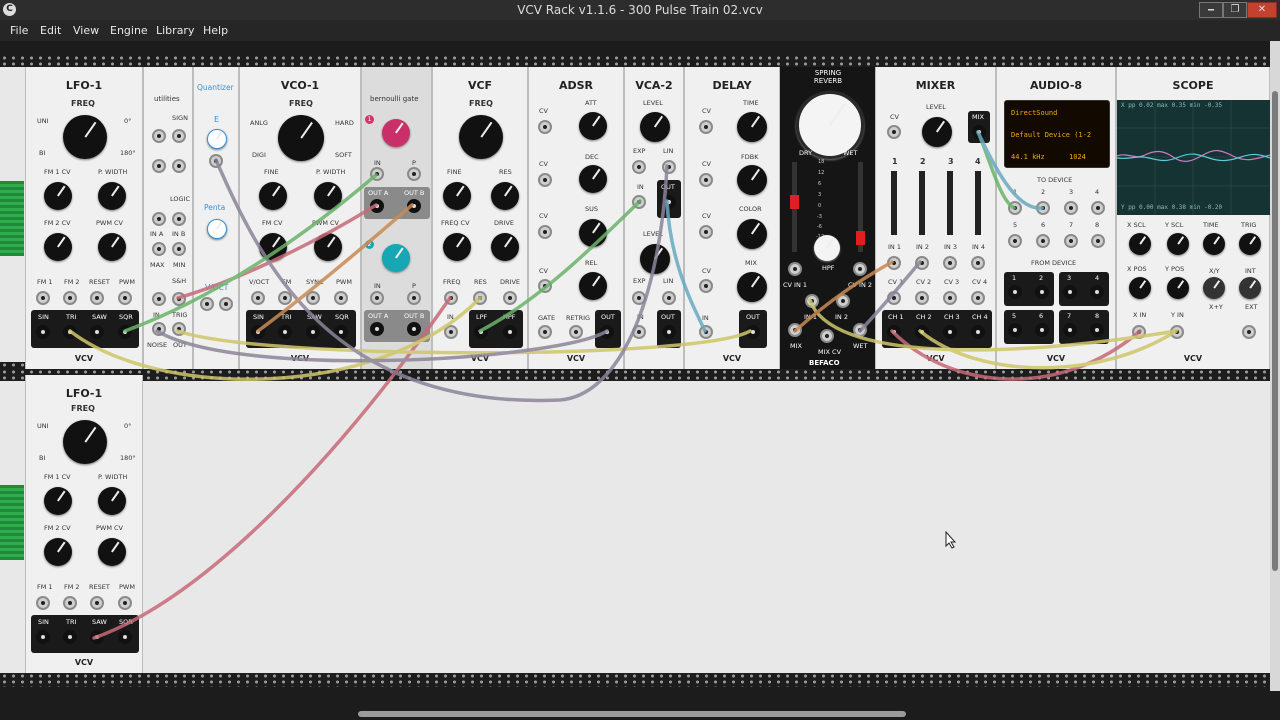  Describe the element at coordinates (576, 332) in the screenshot. I see `adsr-retrig-jack` at that location.